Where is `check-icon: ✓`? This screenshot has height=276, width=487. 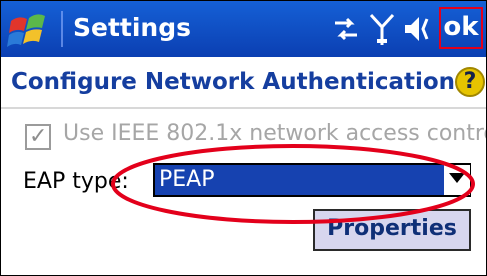
check-icon: ✓ is located at coordinates (38, 136).